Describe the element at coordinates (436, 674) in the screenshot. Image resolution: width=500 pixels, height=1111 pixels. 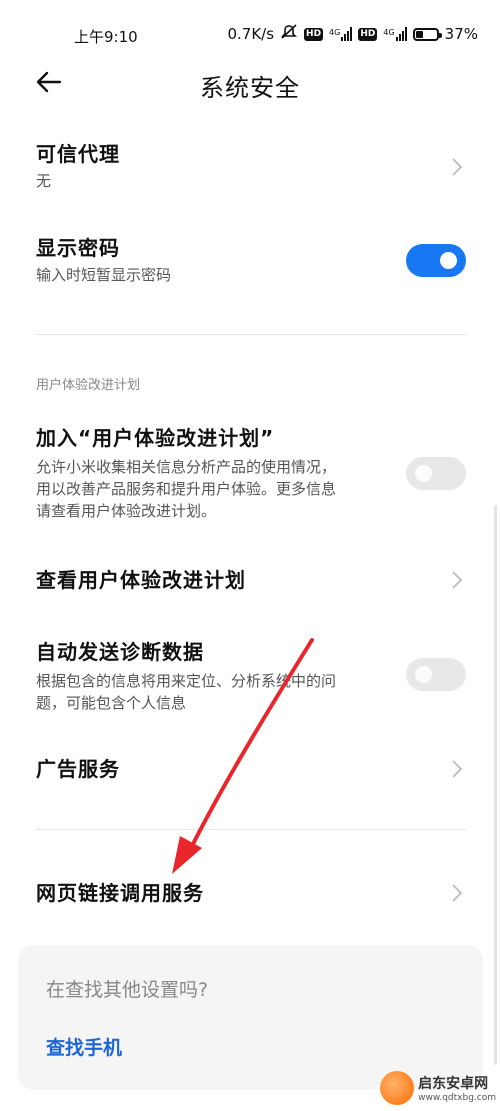
I see `auto-diagnostics-toggle` at that location.